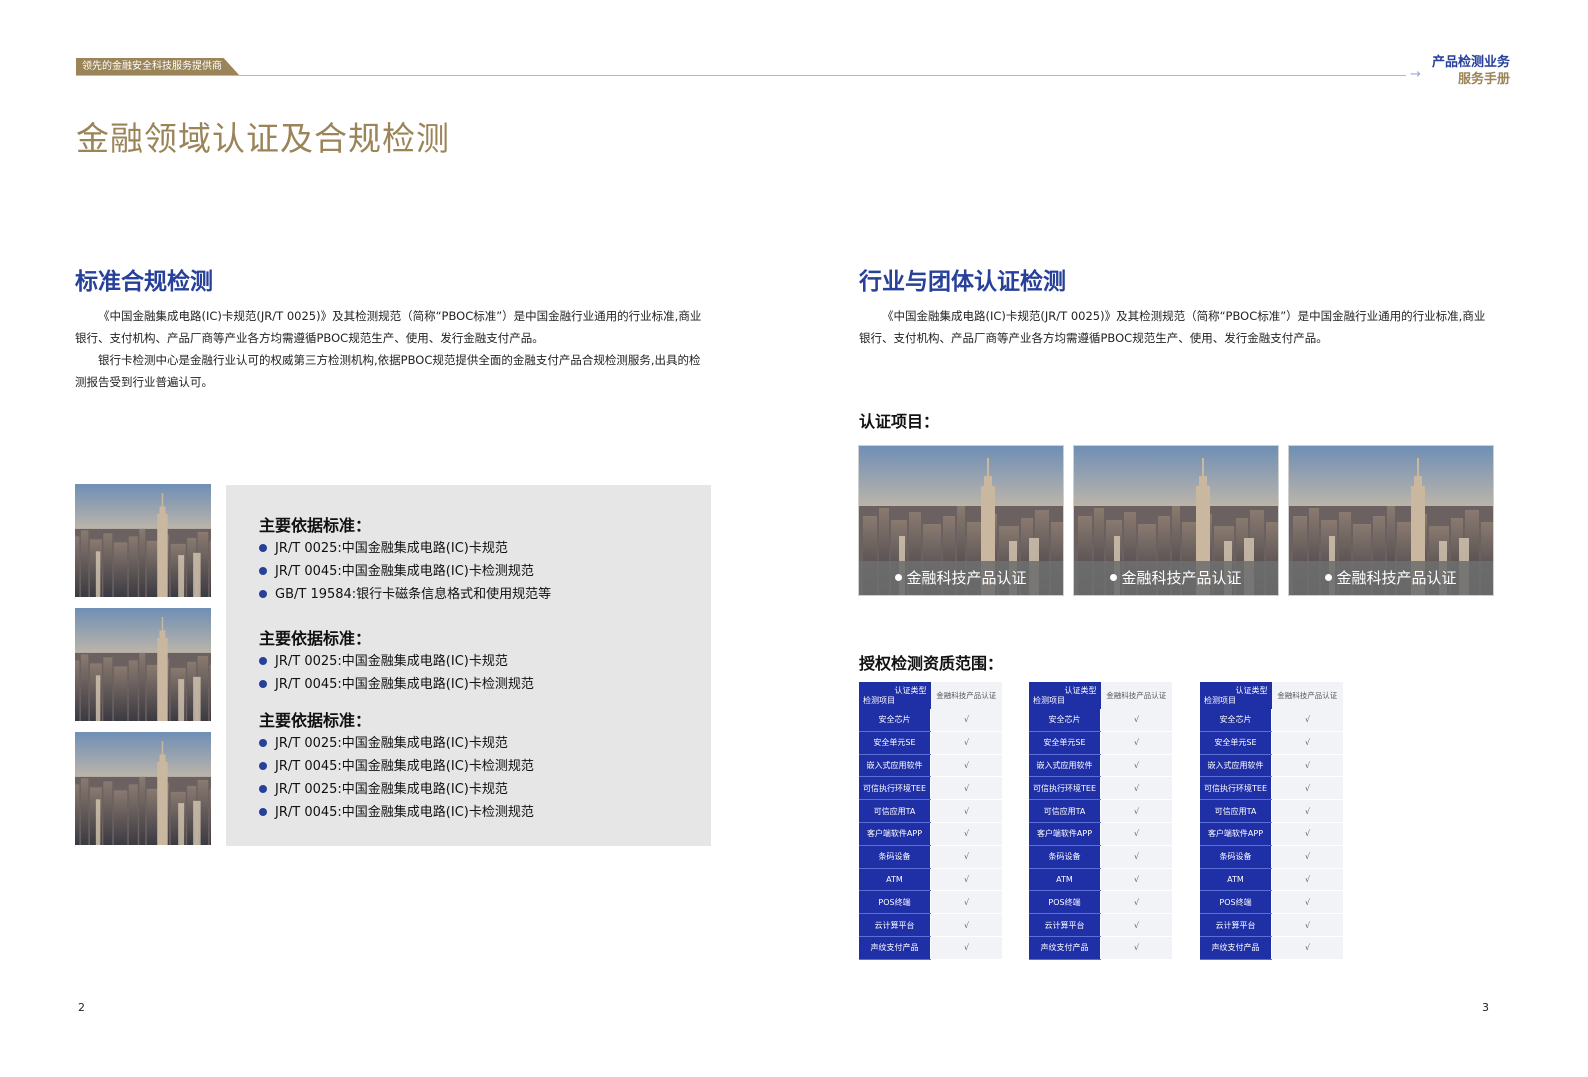 The height and width of the screenshot is (1077, 1588). Describe the element at coordinates (741, 75) in the screenshot. I see `header-divider` at that location.